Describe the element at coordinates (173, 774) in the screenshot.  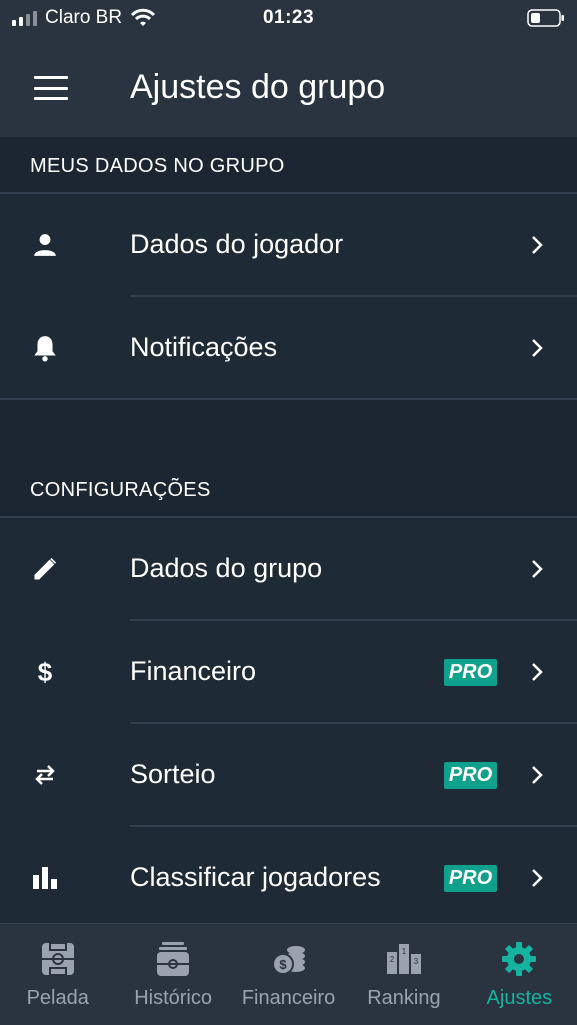
I see `item-label: Sorteio` at that location.